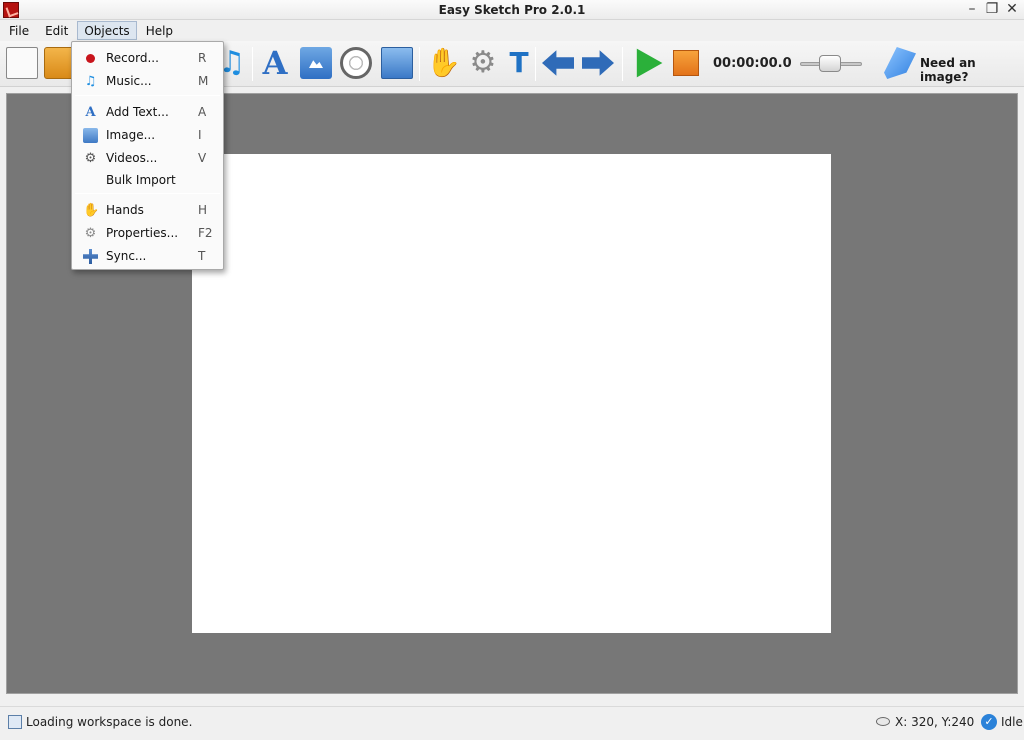 Image resolution: width=1024 pixels, height=740 pixels. What do you see at coordinates (90, 58) in the screenshot?
I see `record-icon` at bounding box center [90, 58].